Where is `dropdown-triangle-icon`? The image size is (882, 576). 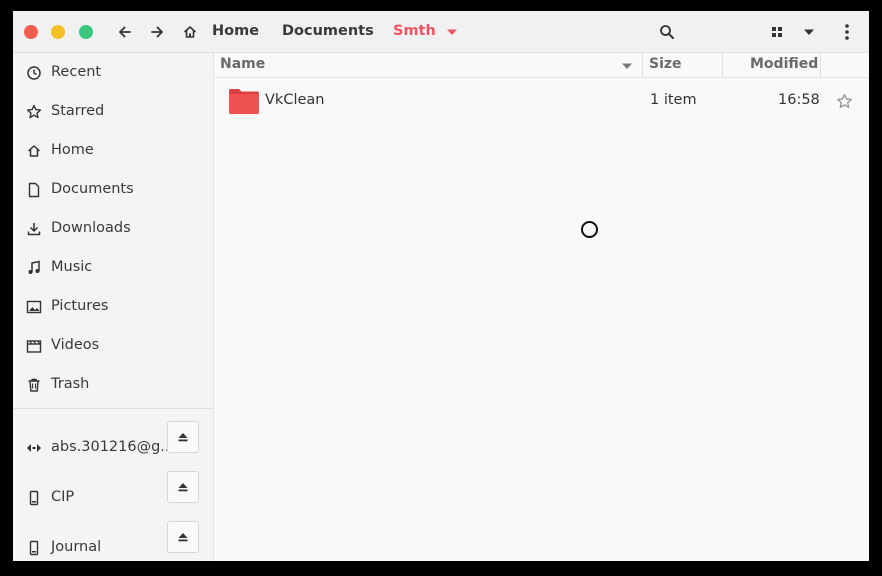
dropdown-triangle-icon is located at coordinates (452, 32).